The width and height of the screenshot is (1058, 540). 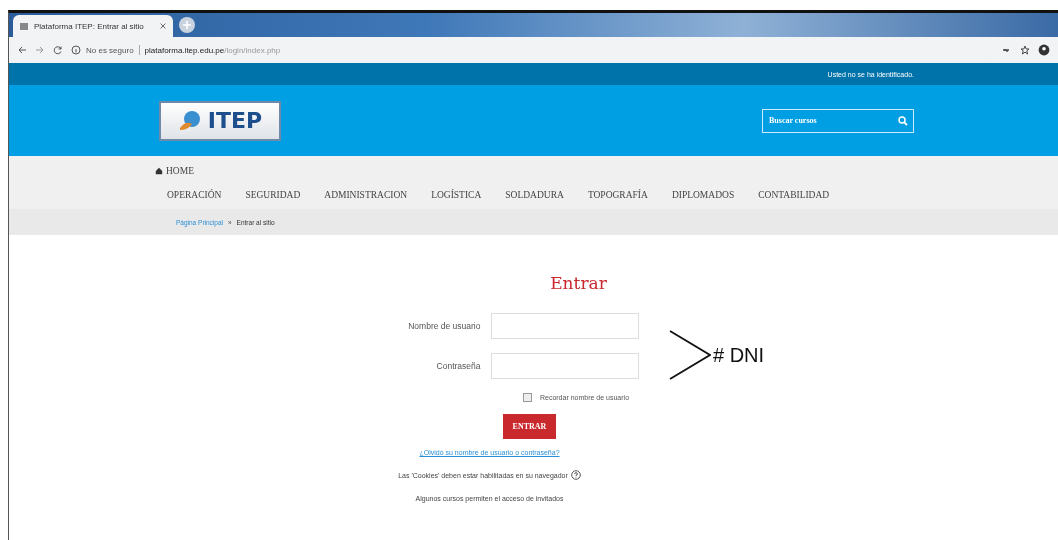 I want to click on info-icon, so click(x=76, y=50).